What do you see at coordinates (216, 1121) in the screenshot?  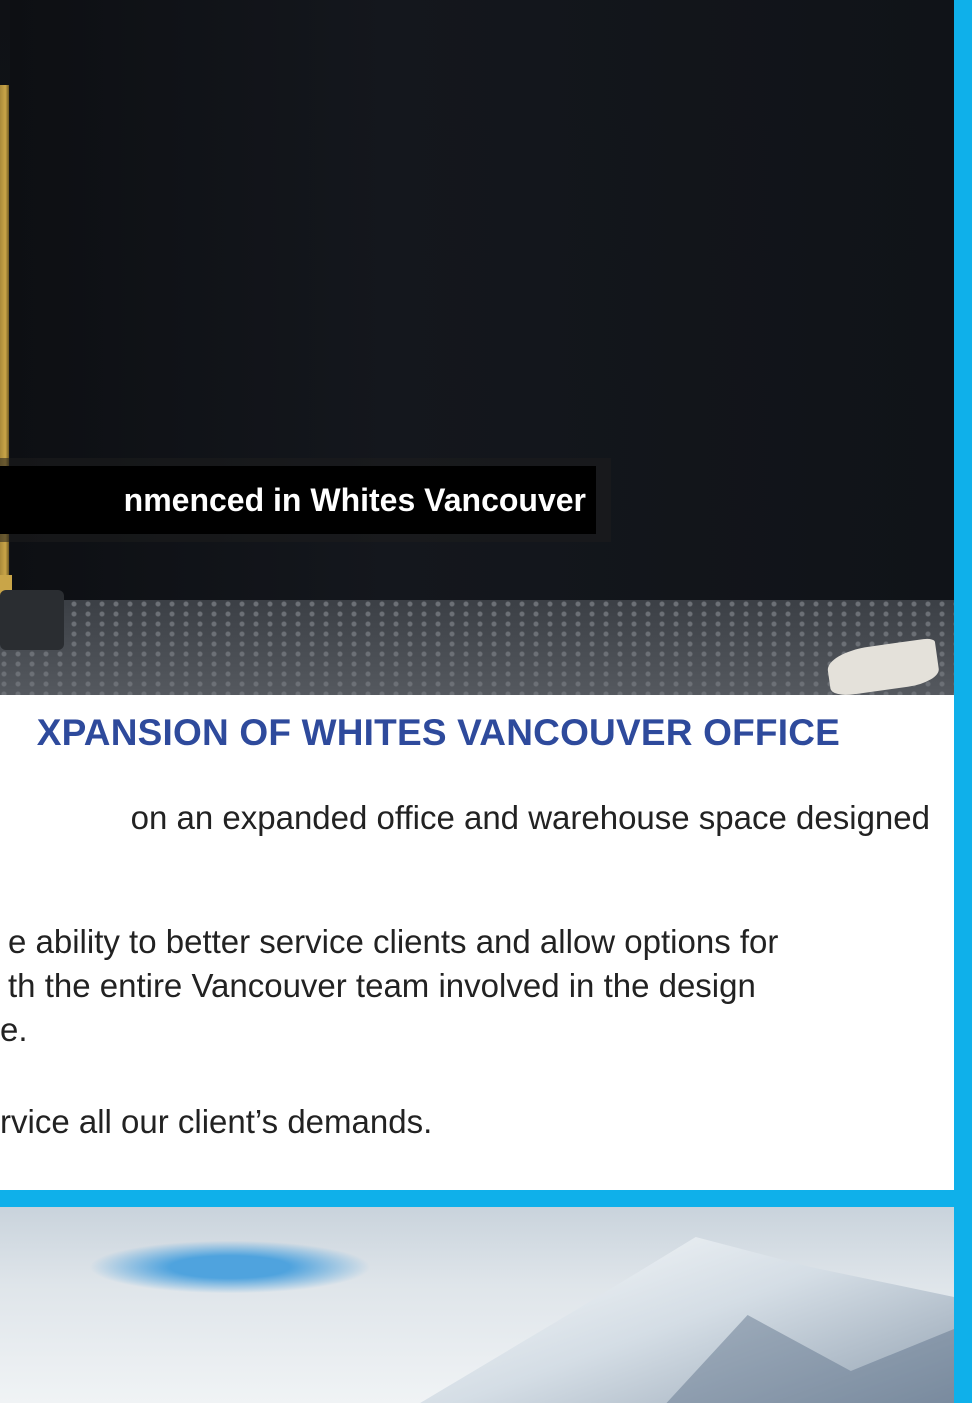 I see `paragraph-3-line-1: rvice all our client’s demands.` at bounding box center [216, 1121].